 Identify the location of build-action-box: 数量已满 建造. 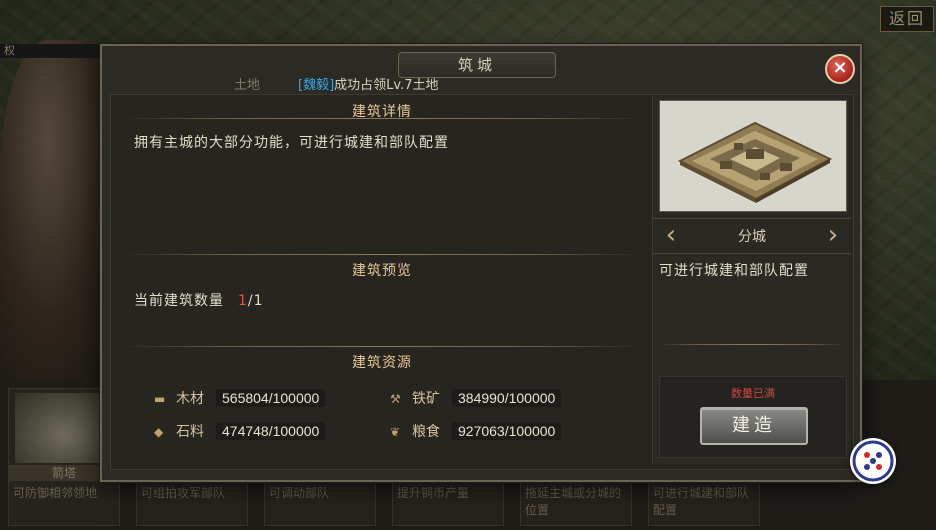
(753, 417).